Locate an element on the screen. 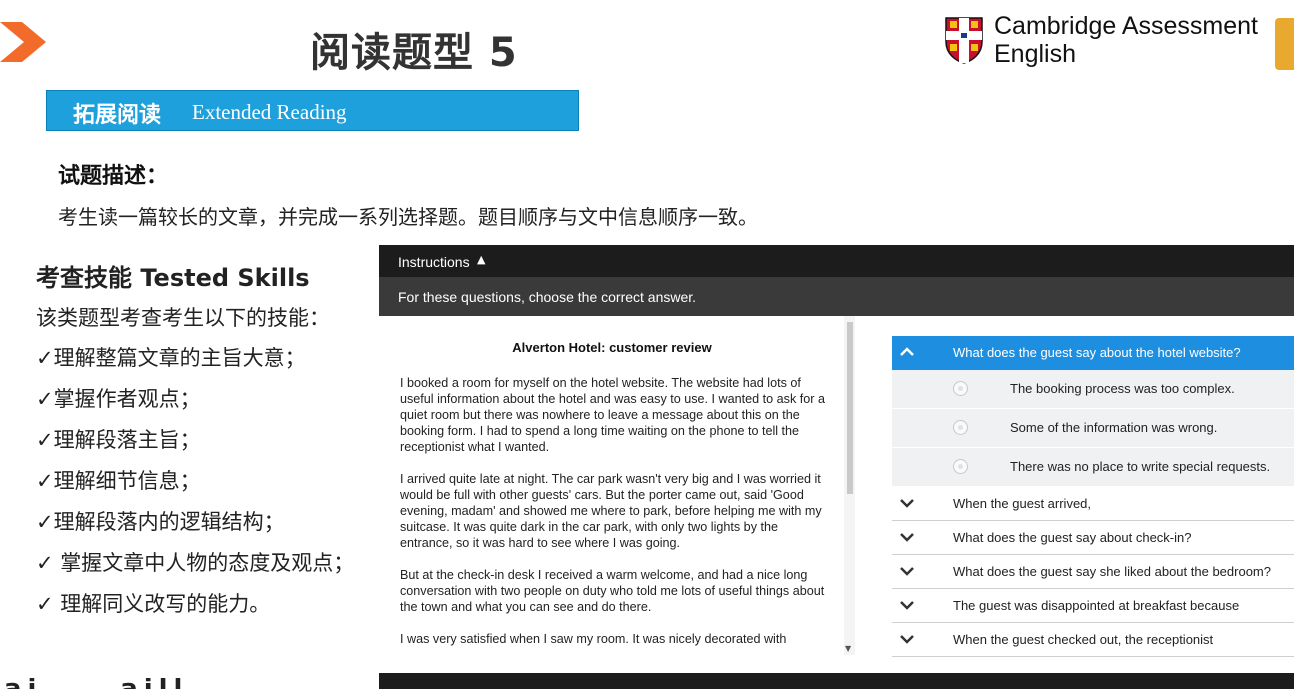  scroll-down-icon: ▼ is located at coordinates (848, 648).